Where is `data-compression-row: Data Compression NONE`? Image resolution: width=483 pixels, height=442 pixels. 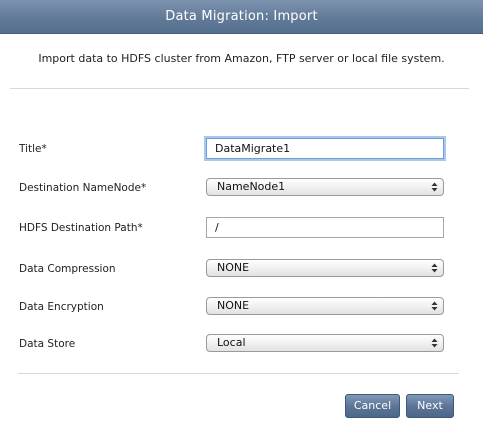 data-compression-row: Data Compression NONE is located at coordinates (241, 269).